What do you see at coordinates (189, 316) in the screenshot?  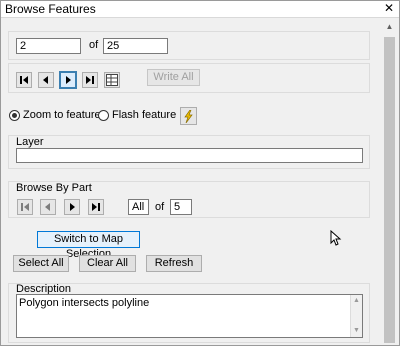 I see `description-textbox: Polygon intersects polyline ▲ ▼` at bounding box center [189, 316].